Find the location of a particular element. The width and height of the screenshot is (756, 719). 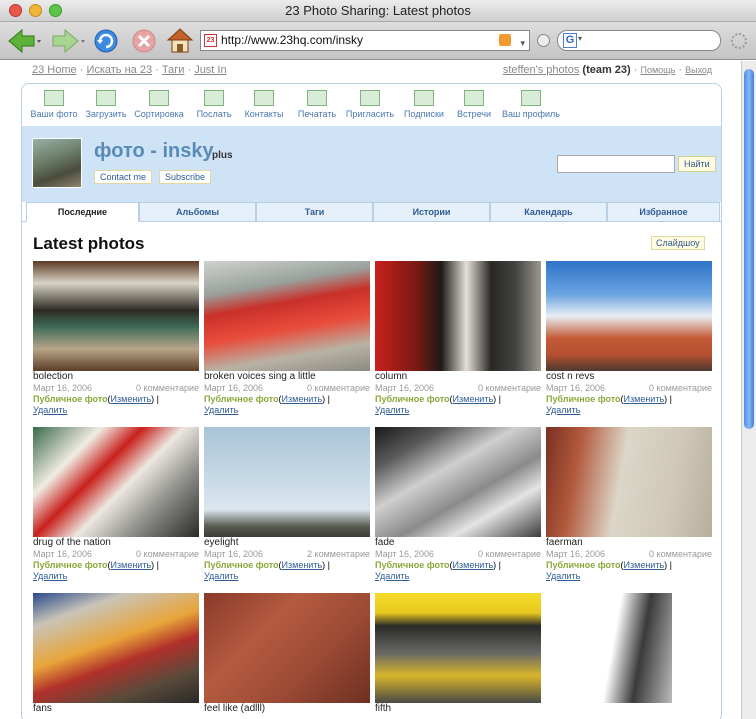

profile-icon is located at coordinates (531, 98).